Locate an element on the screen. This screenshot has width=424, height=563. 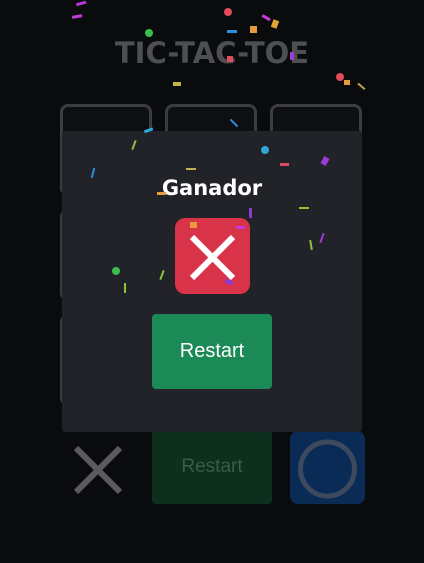
winner-heading: Ganador is located at coordinates (212, 188).